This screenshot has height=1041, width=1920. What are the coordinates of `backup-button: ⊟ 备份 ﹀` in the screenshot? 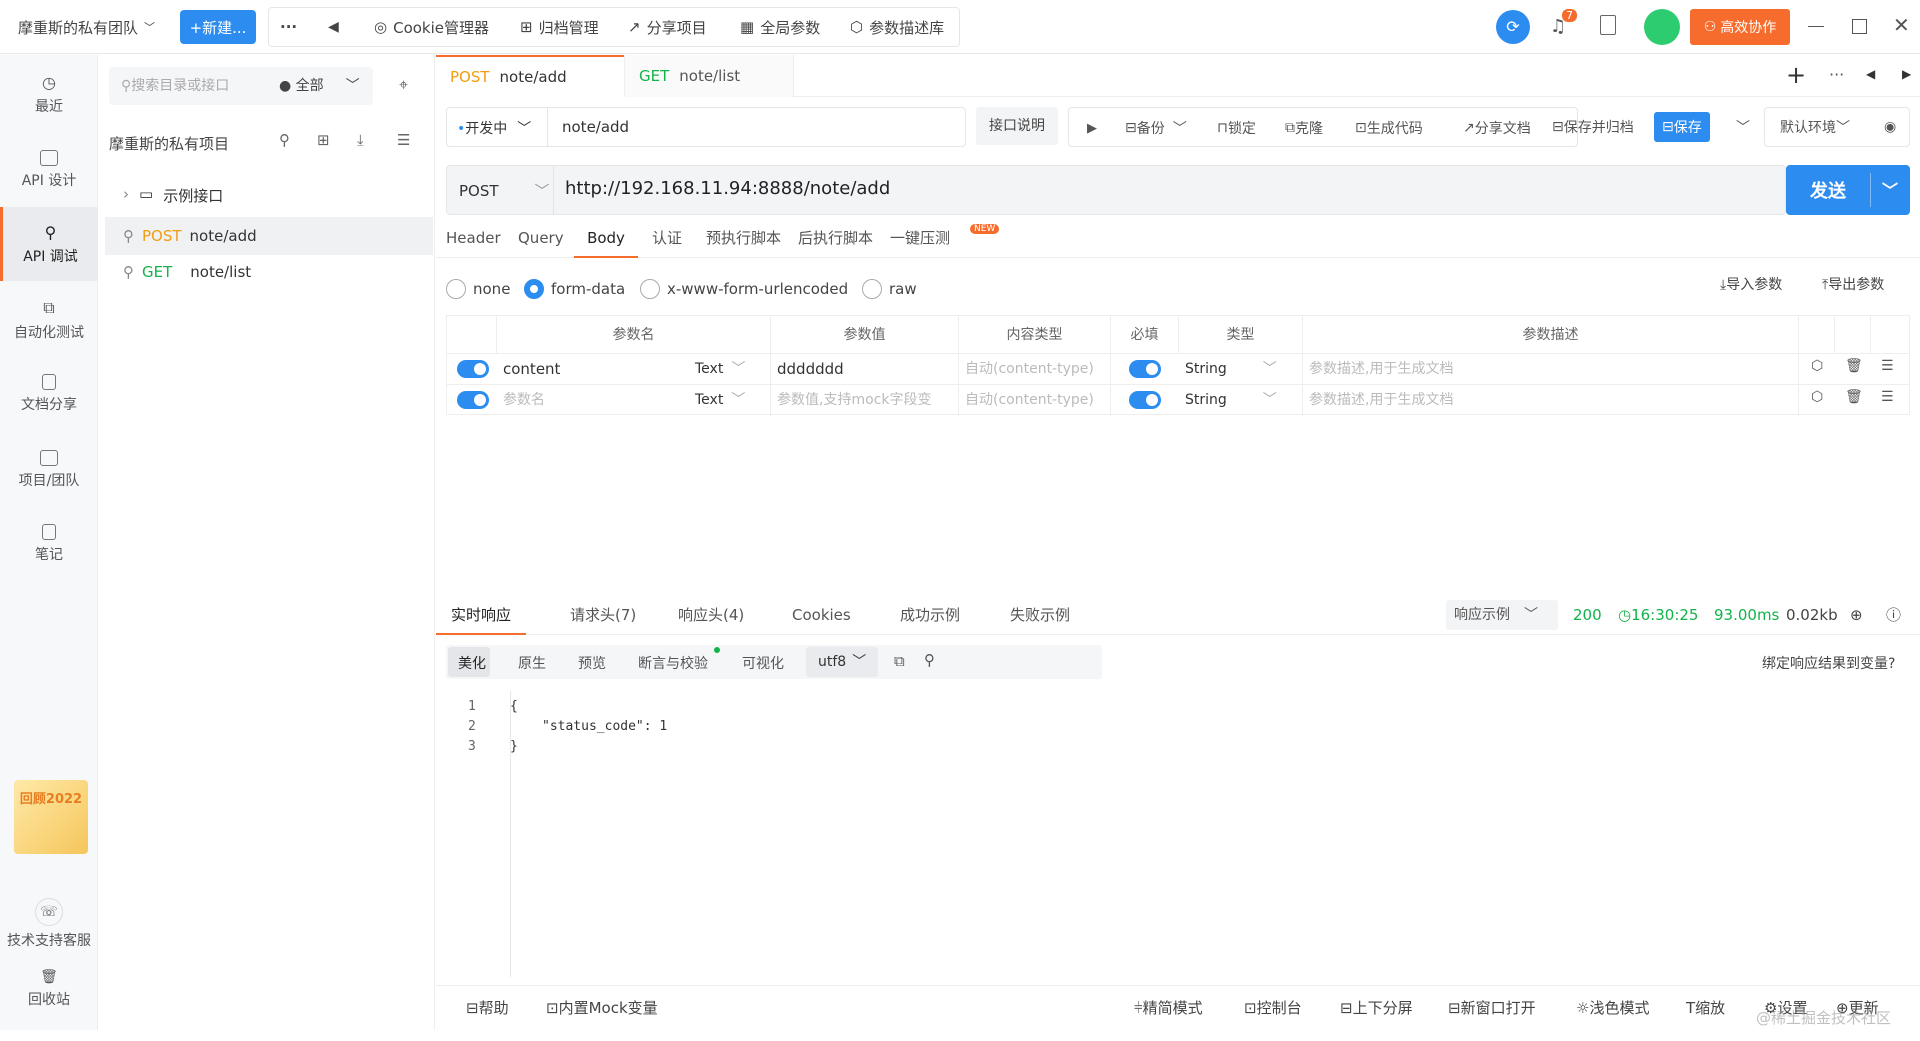 It's located at (1156, 128).